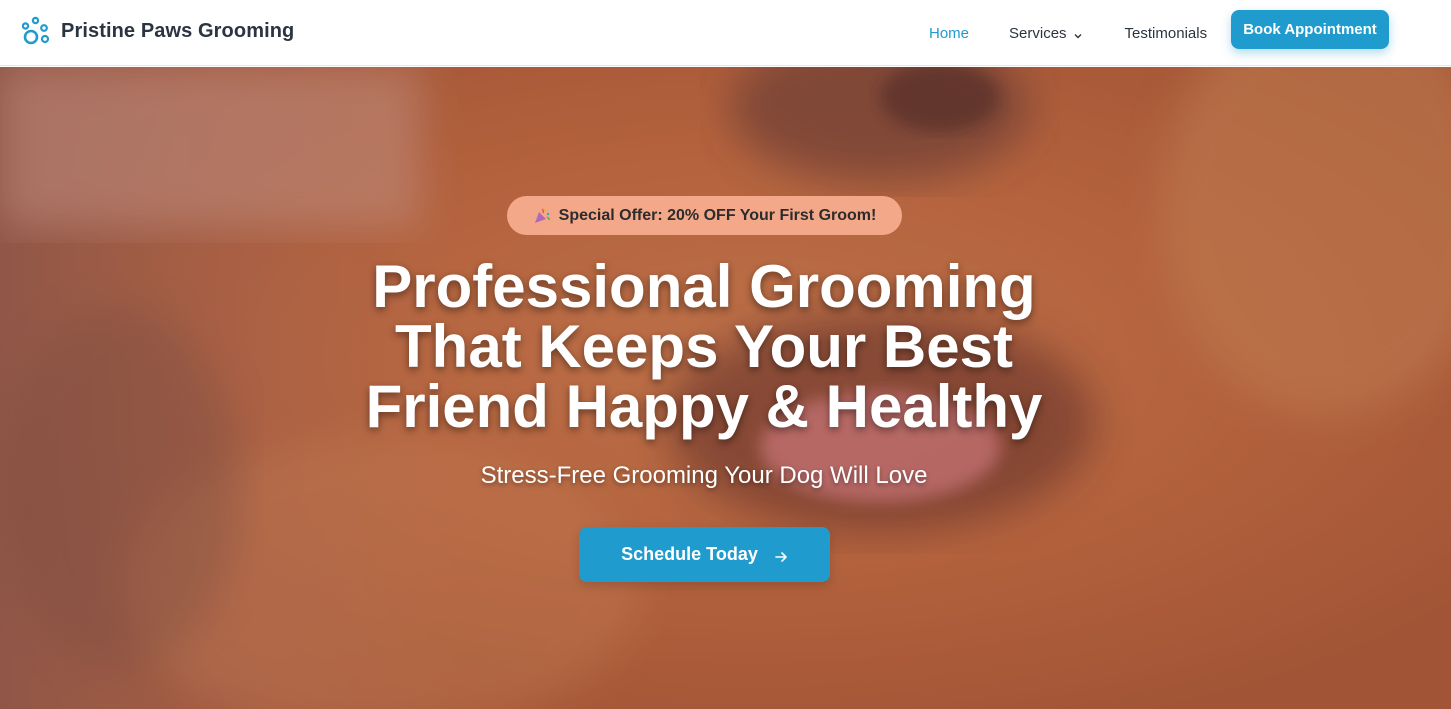 The width and height of the screenshot is (1451, 709). What do you see at coordinates (1078, 33) in the screenshot?
I see `chevron-down-icon` at bounding box center [1078, 33].